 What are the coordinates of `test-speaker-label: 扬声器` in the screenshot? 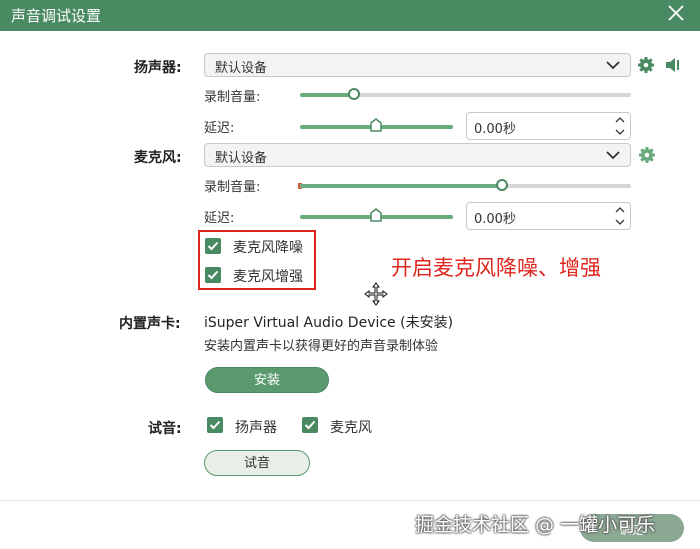 It's located at (256, 428).